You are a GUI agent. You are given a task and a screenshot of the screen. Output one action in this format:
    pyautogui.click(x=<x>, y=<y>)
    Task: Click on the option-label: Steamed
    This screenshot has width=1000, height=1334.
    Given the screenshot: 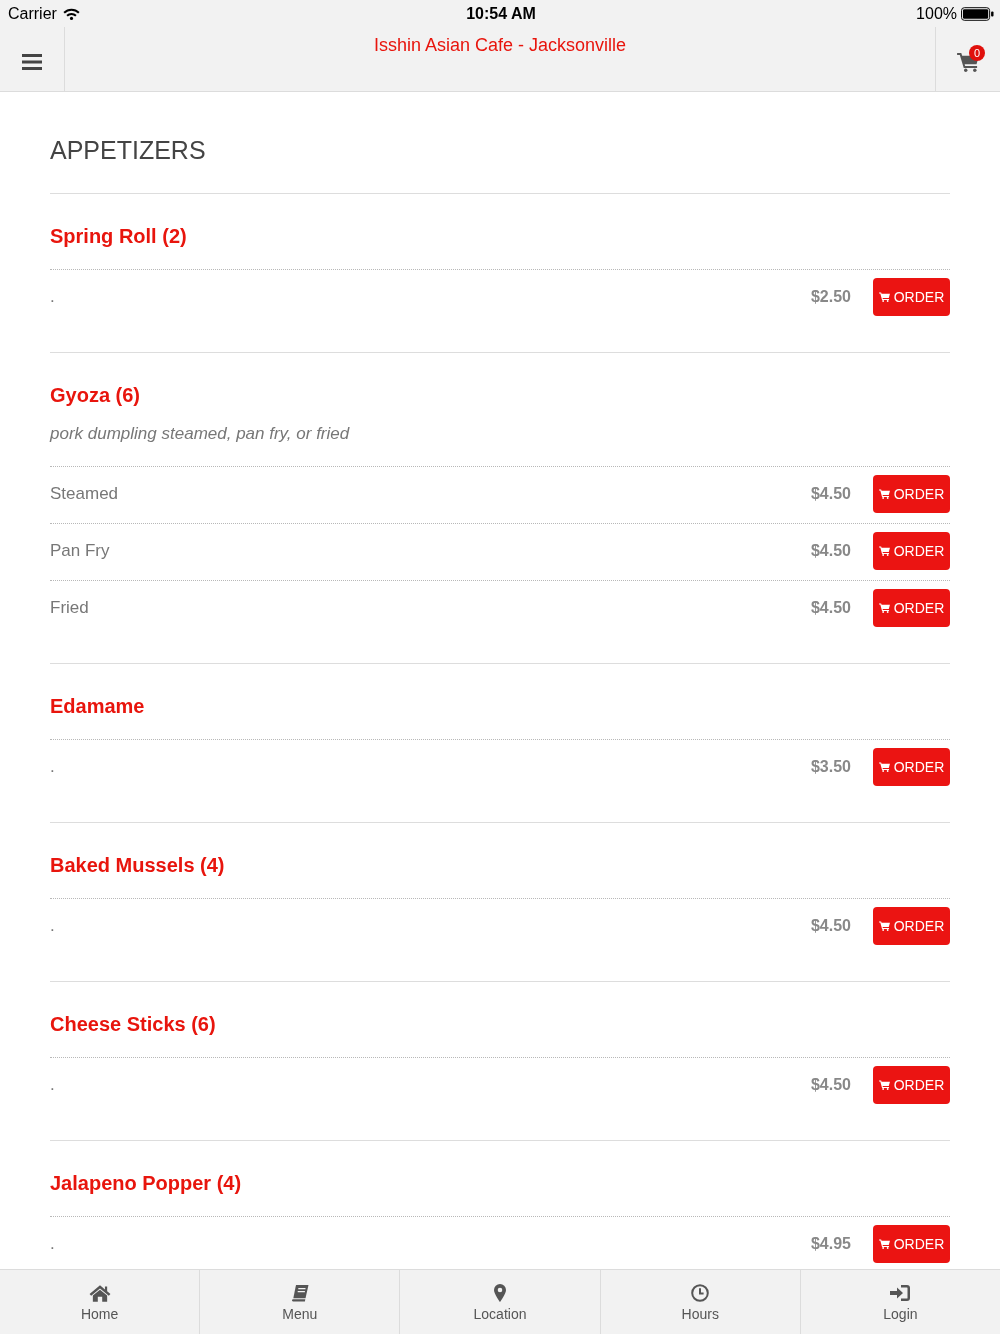 What is the action you would take?
    pyautogui.click(x=84, y=494)
    